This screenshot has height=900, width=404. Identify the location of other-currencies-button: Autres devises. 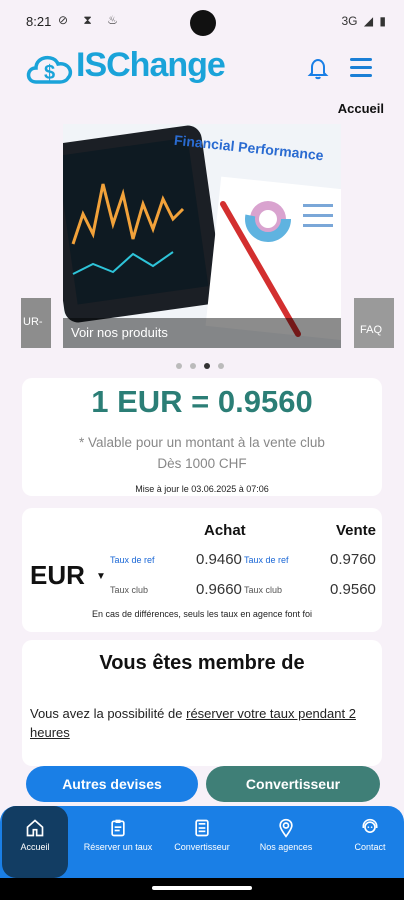
(112, 784).